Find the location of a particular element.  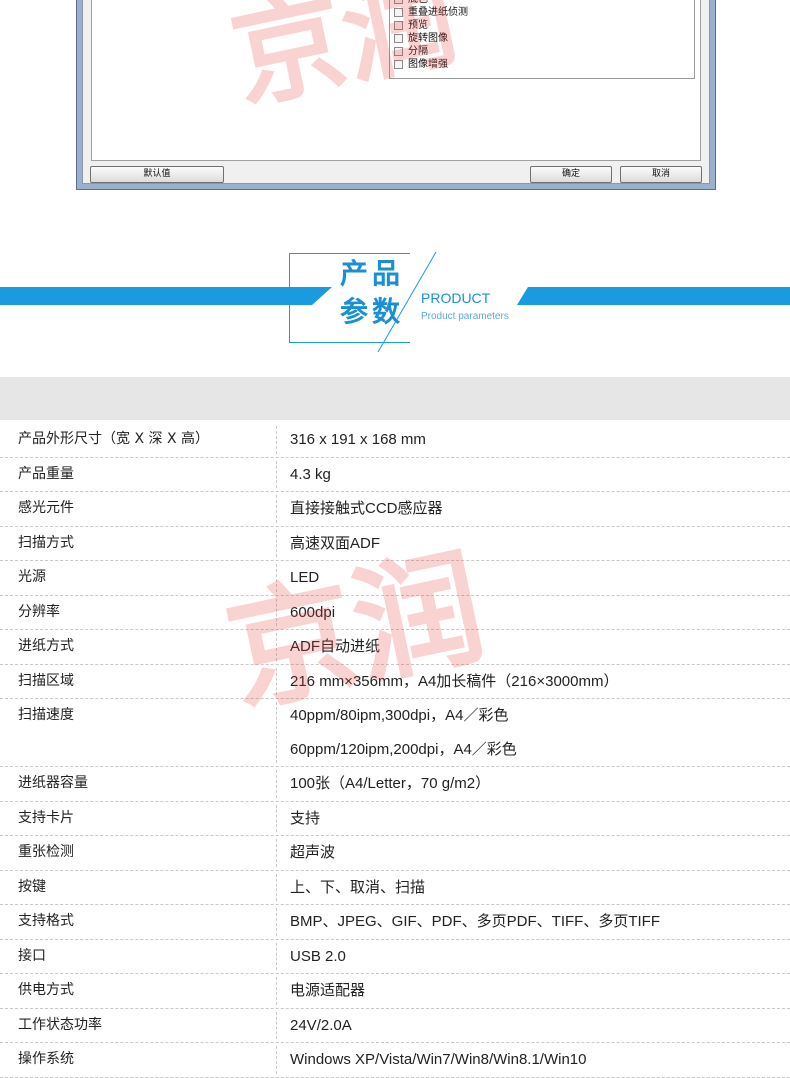

option-item: 图像增强 is located at coordinates (421, 64).